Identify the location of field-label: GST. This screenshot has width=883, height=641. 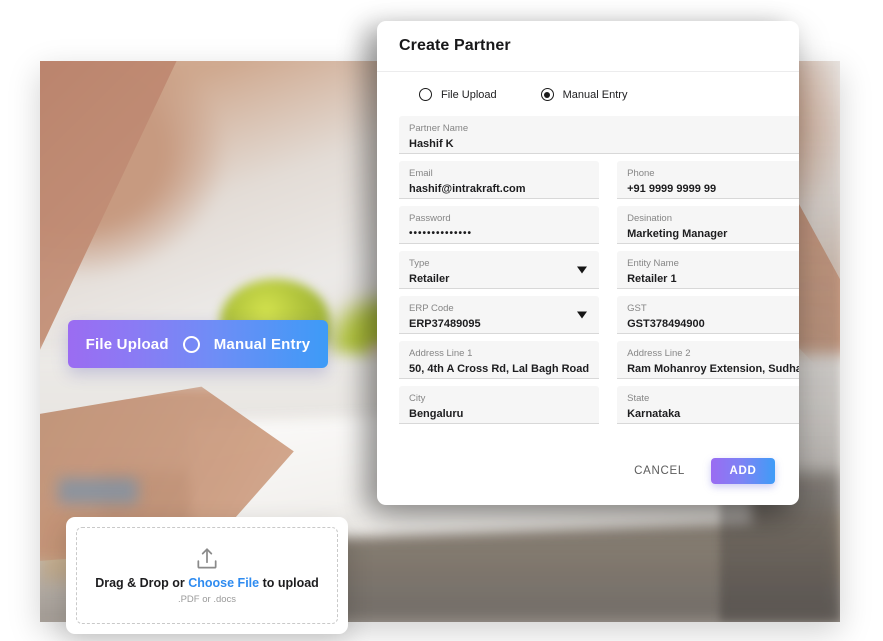
(637, 308).